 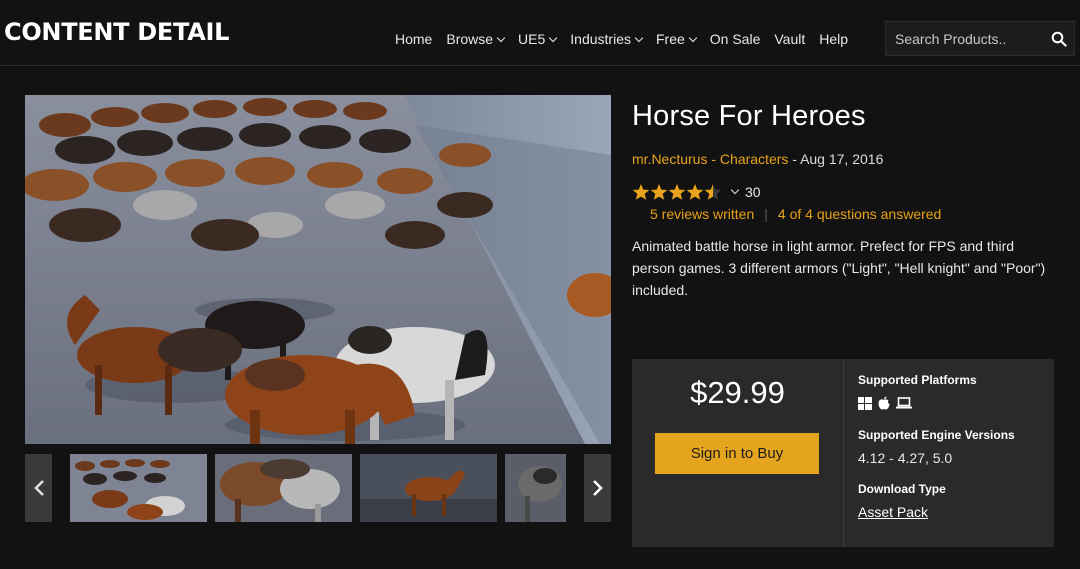 What do you see at coordinates (905, 458) in the screenshot?
I see `engine-versions: 4.12 - 4.27, 5.0` at bounding box center [905, 458].